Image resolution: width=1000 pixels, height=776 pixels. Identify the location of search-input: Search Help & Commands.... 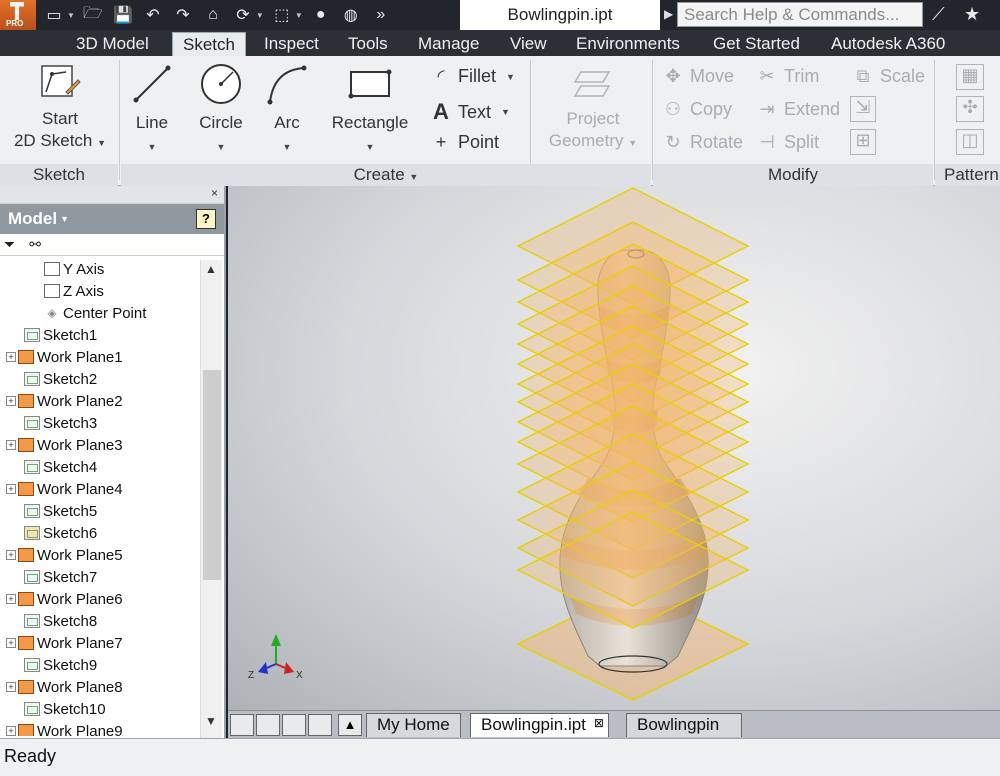
(800, 14).